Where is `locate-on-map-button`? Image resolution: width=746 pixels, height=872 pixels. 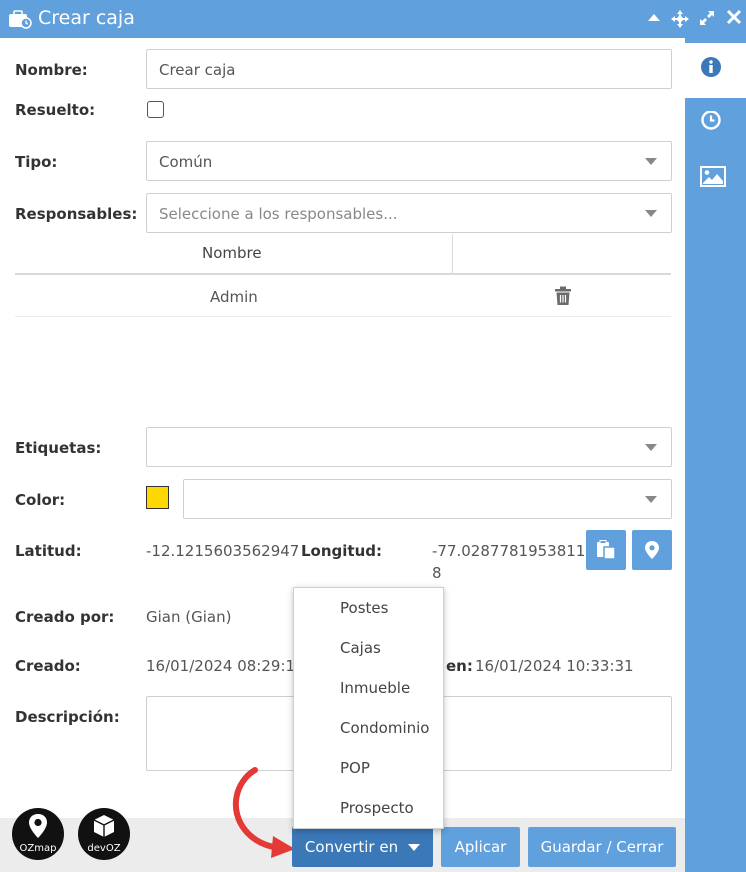
locate-on-map-button is located at coordinates (652, 550).